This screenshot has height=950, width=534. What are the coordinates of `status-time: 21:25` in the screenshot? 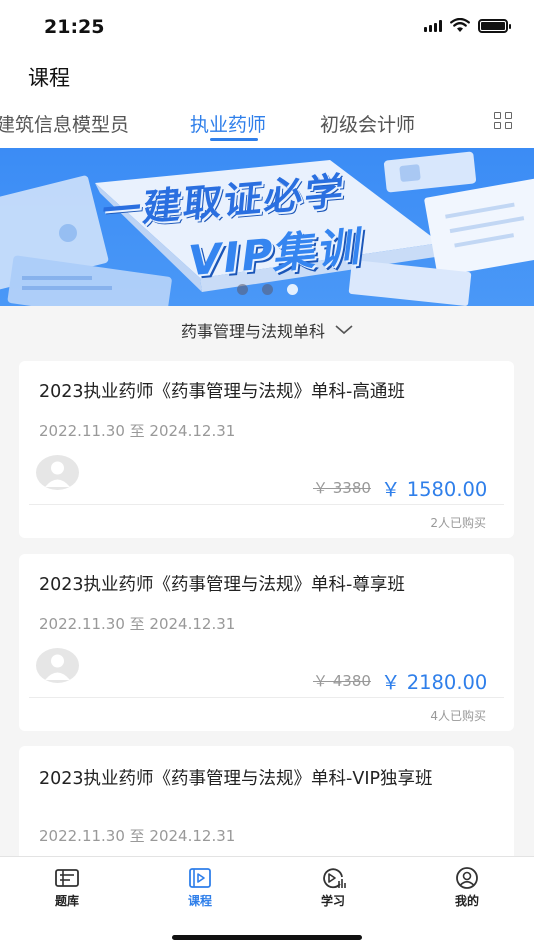 It's located at (74, 27).